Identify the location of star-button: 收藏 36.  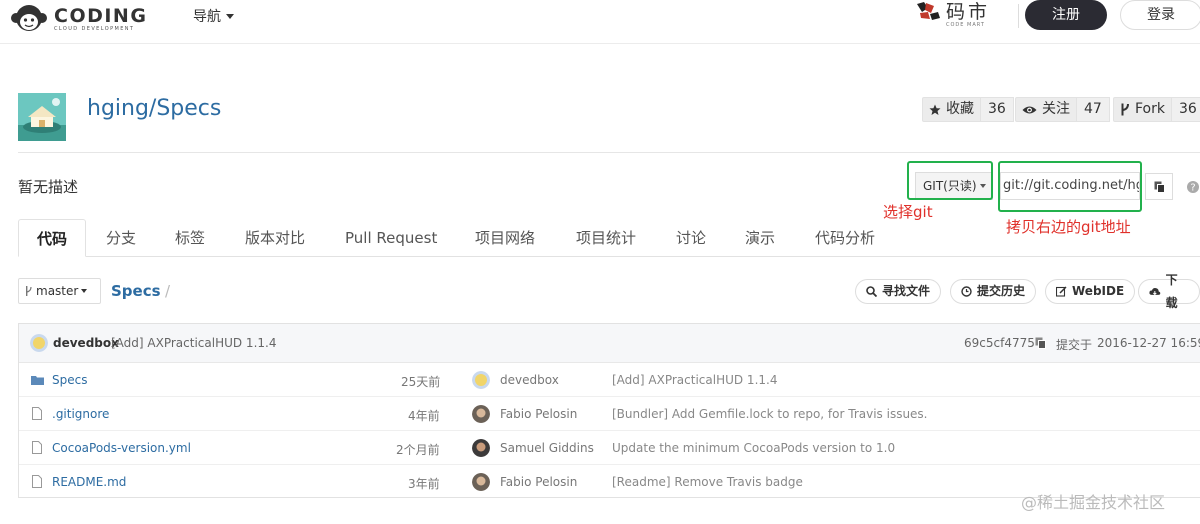
(968, 109).